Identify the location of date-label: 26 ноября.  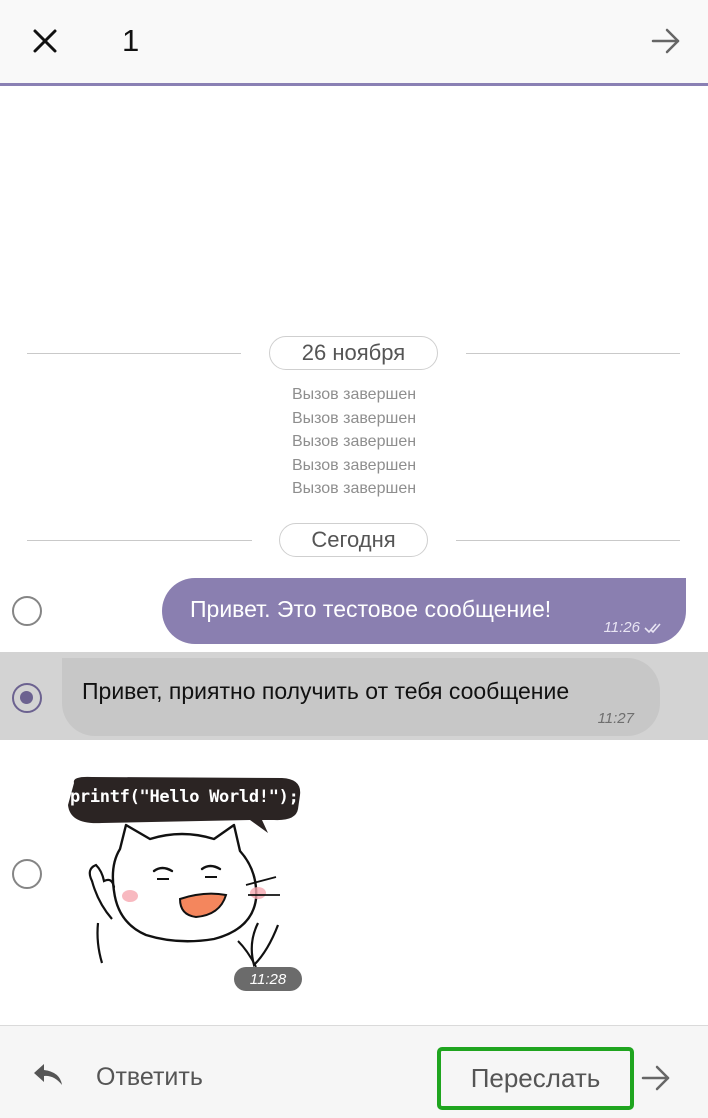
(353, 353).